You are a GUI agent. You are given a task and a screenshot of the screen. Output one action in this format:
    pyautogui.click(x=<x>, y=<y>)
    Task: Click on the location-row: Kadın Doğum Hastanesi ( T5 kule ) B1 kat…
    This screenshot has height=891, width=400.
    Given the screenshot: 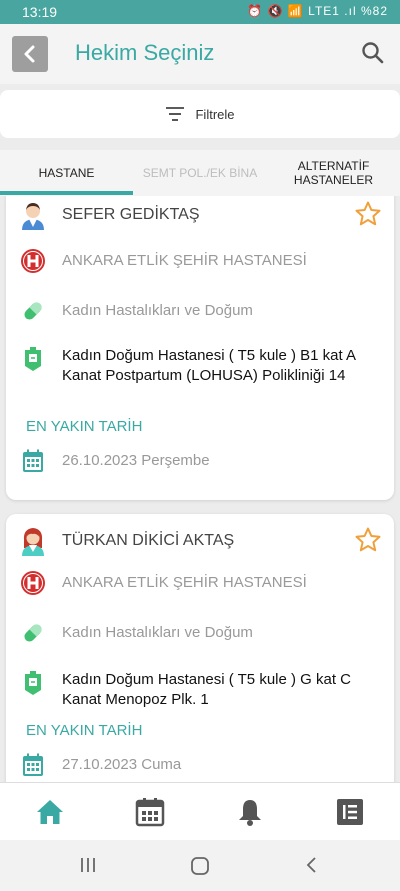 What is the action you would take?
    pyautogui.click(x=206, y=366)
    